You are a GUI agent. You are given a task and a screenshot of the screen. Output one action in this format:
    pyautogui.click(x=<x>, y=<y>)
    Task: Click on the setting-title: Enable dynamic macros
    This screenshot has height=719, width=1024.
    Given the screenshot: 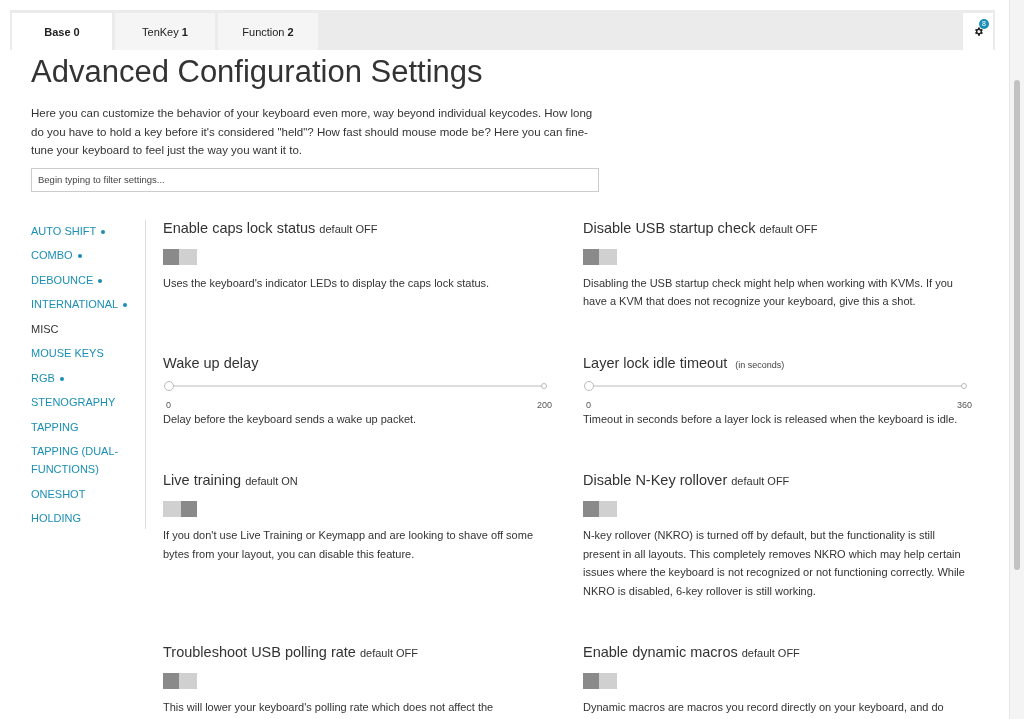 What is the action you would take?
    pyautogui.click(x=660, y=652)
    